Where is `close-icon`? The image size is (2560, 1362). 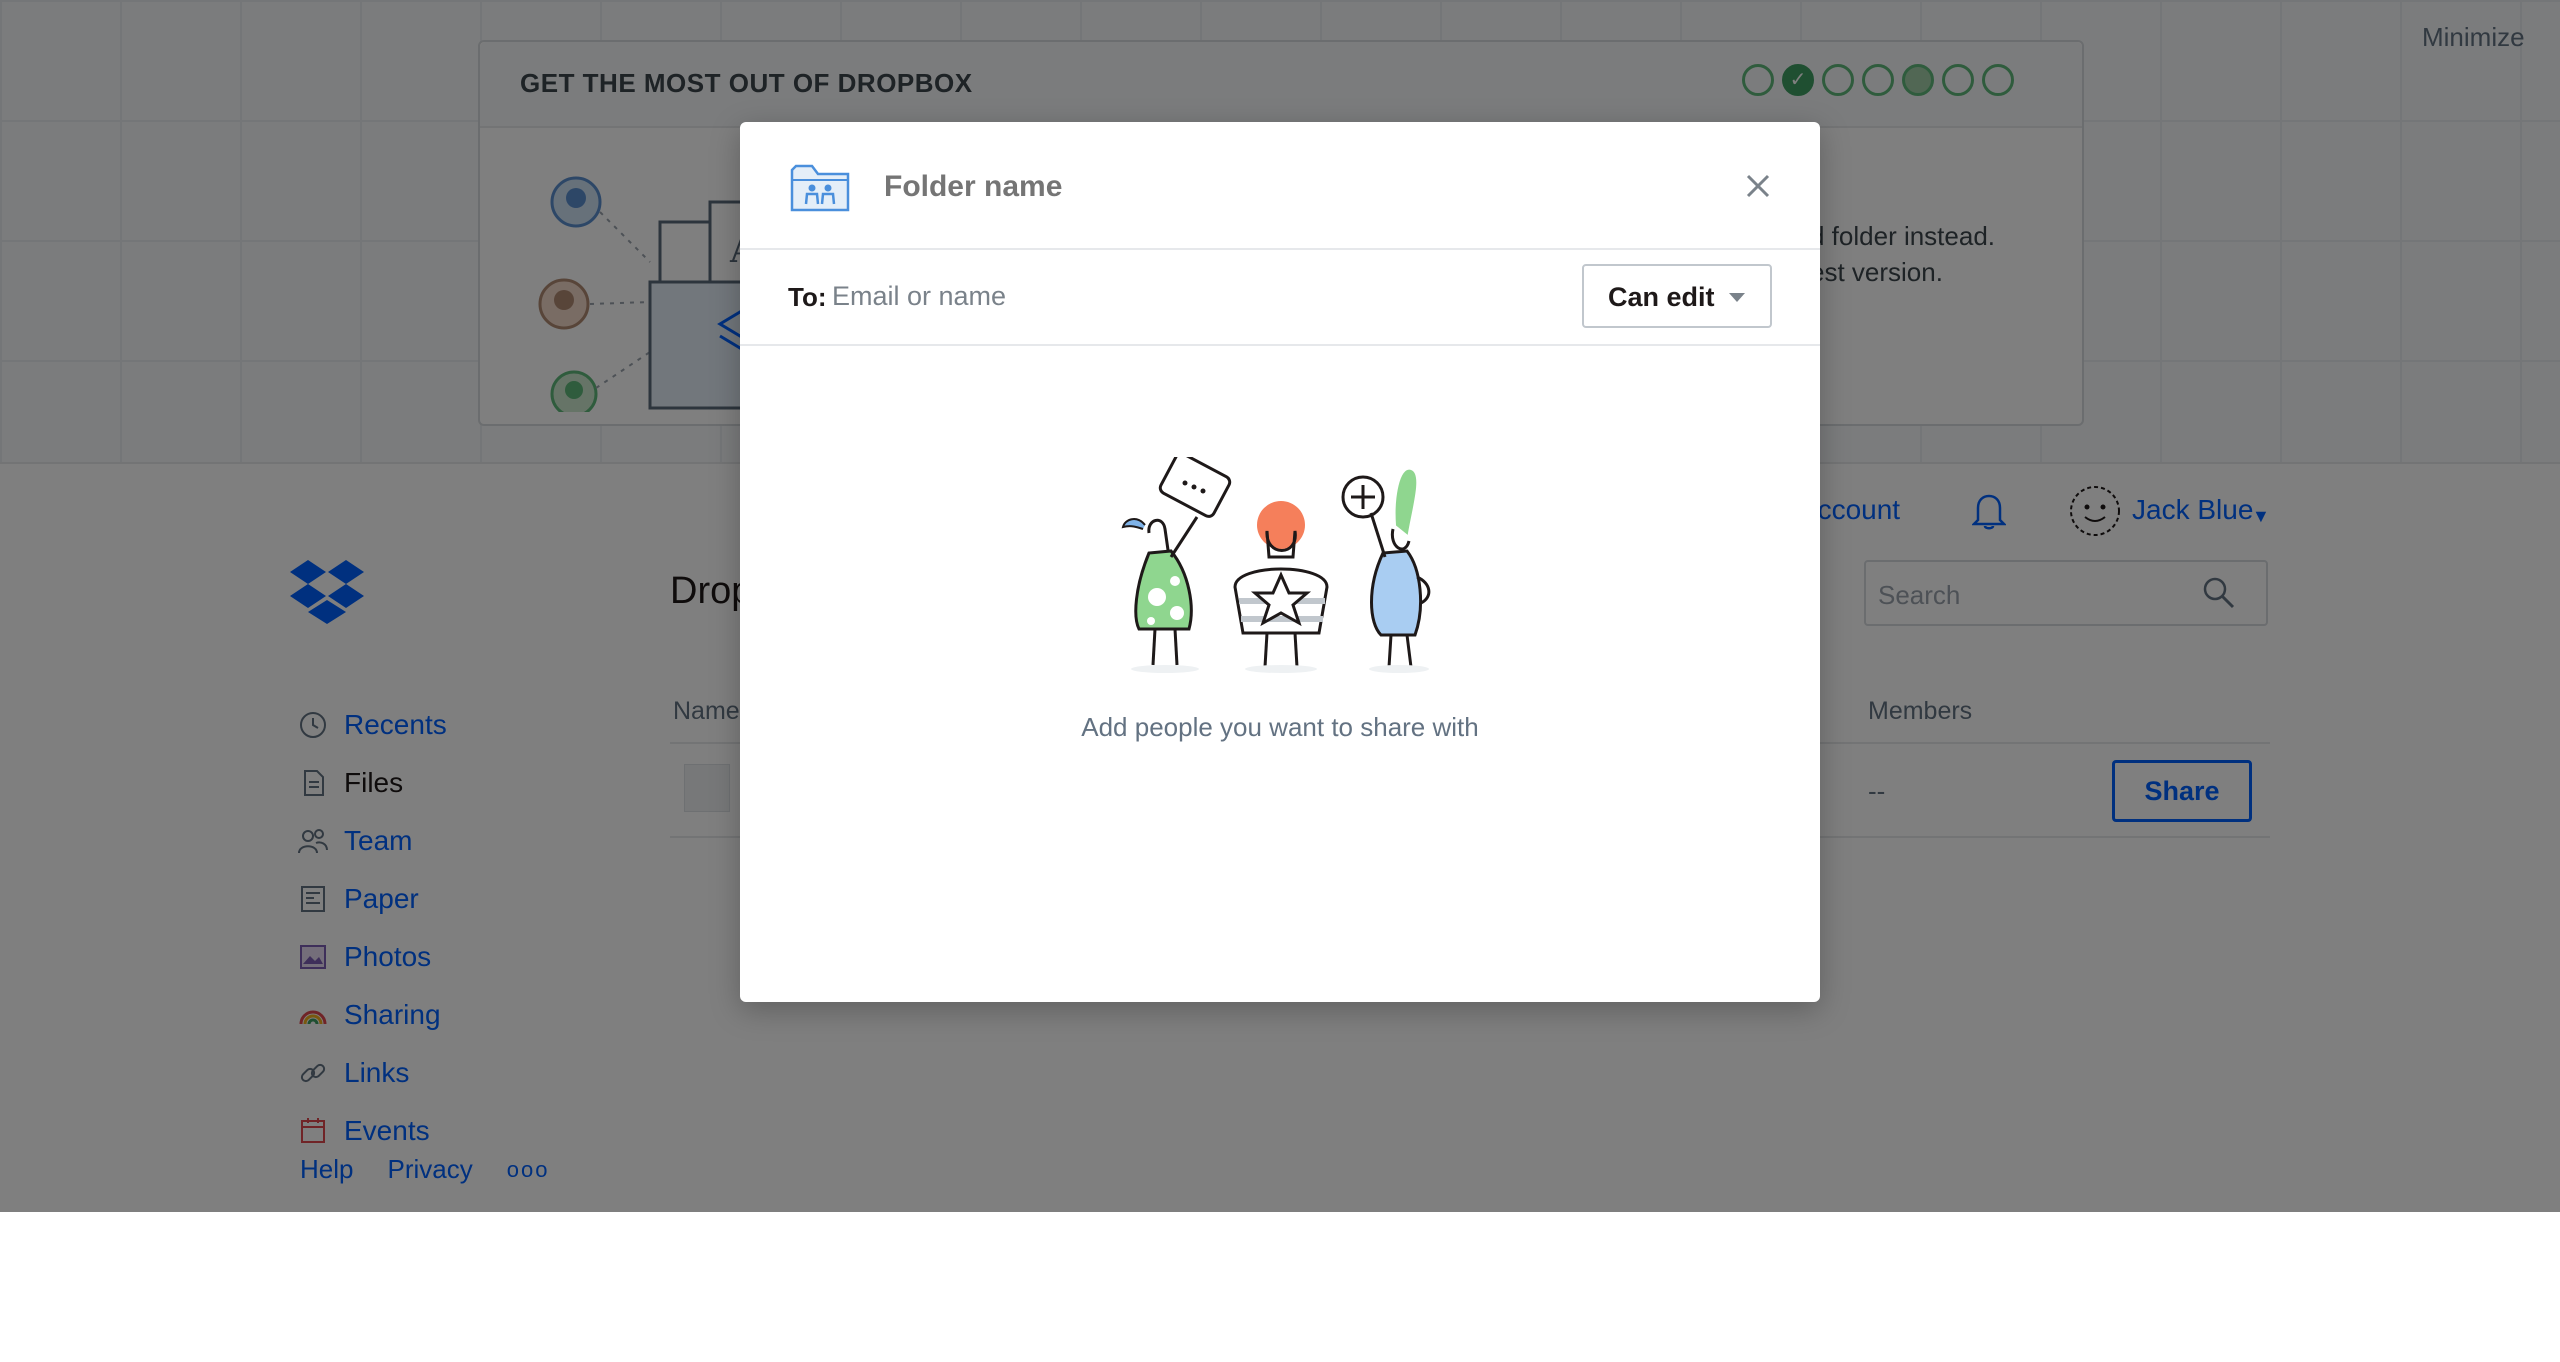 close-icon is located at coordinates (1758, 186).